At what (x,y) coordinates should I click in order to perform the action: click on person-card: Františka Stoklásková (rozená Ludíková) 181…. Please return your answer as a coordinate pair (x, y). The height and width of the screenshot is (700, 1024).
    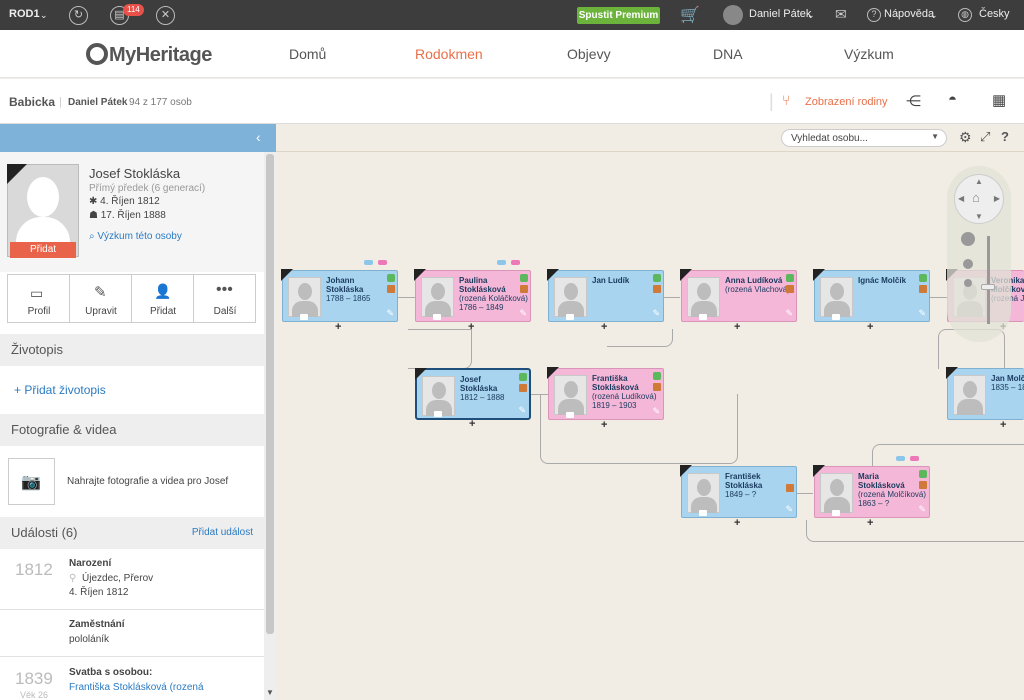
    Looking at the image, I should click on (605, 399).